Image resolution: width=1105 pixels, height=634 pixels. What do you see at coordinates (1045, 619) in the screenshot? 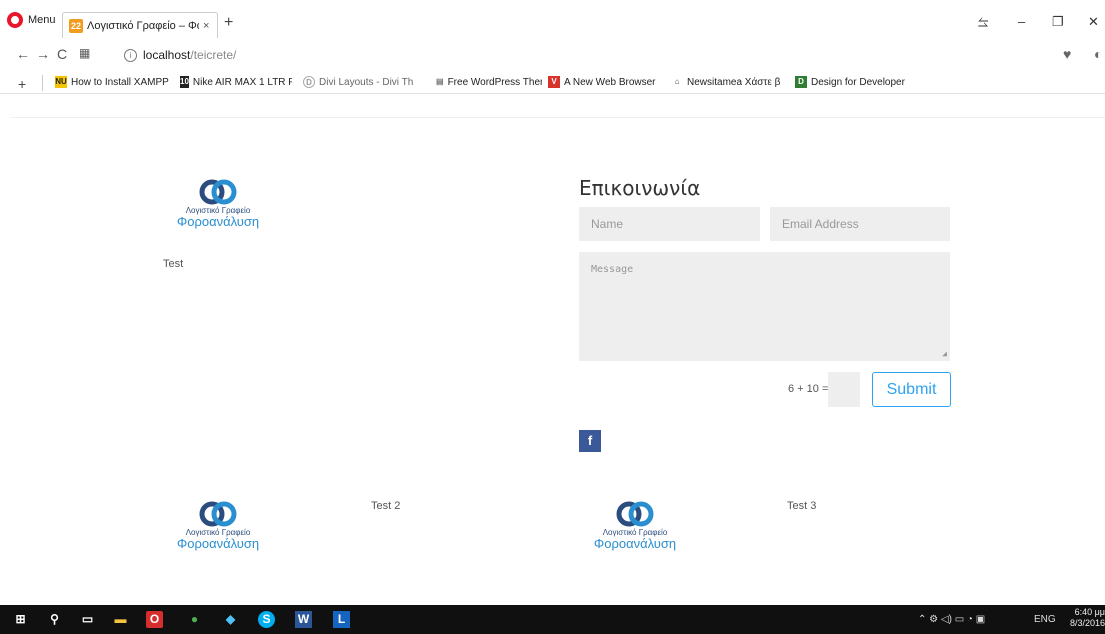
I see `language-indicator: ENG` at bounding box center [1045, 619].